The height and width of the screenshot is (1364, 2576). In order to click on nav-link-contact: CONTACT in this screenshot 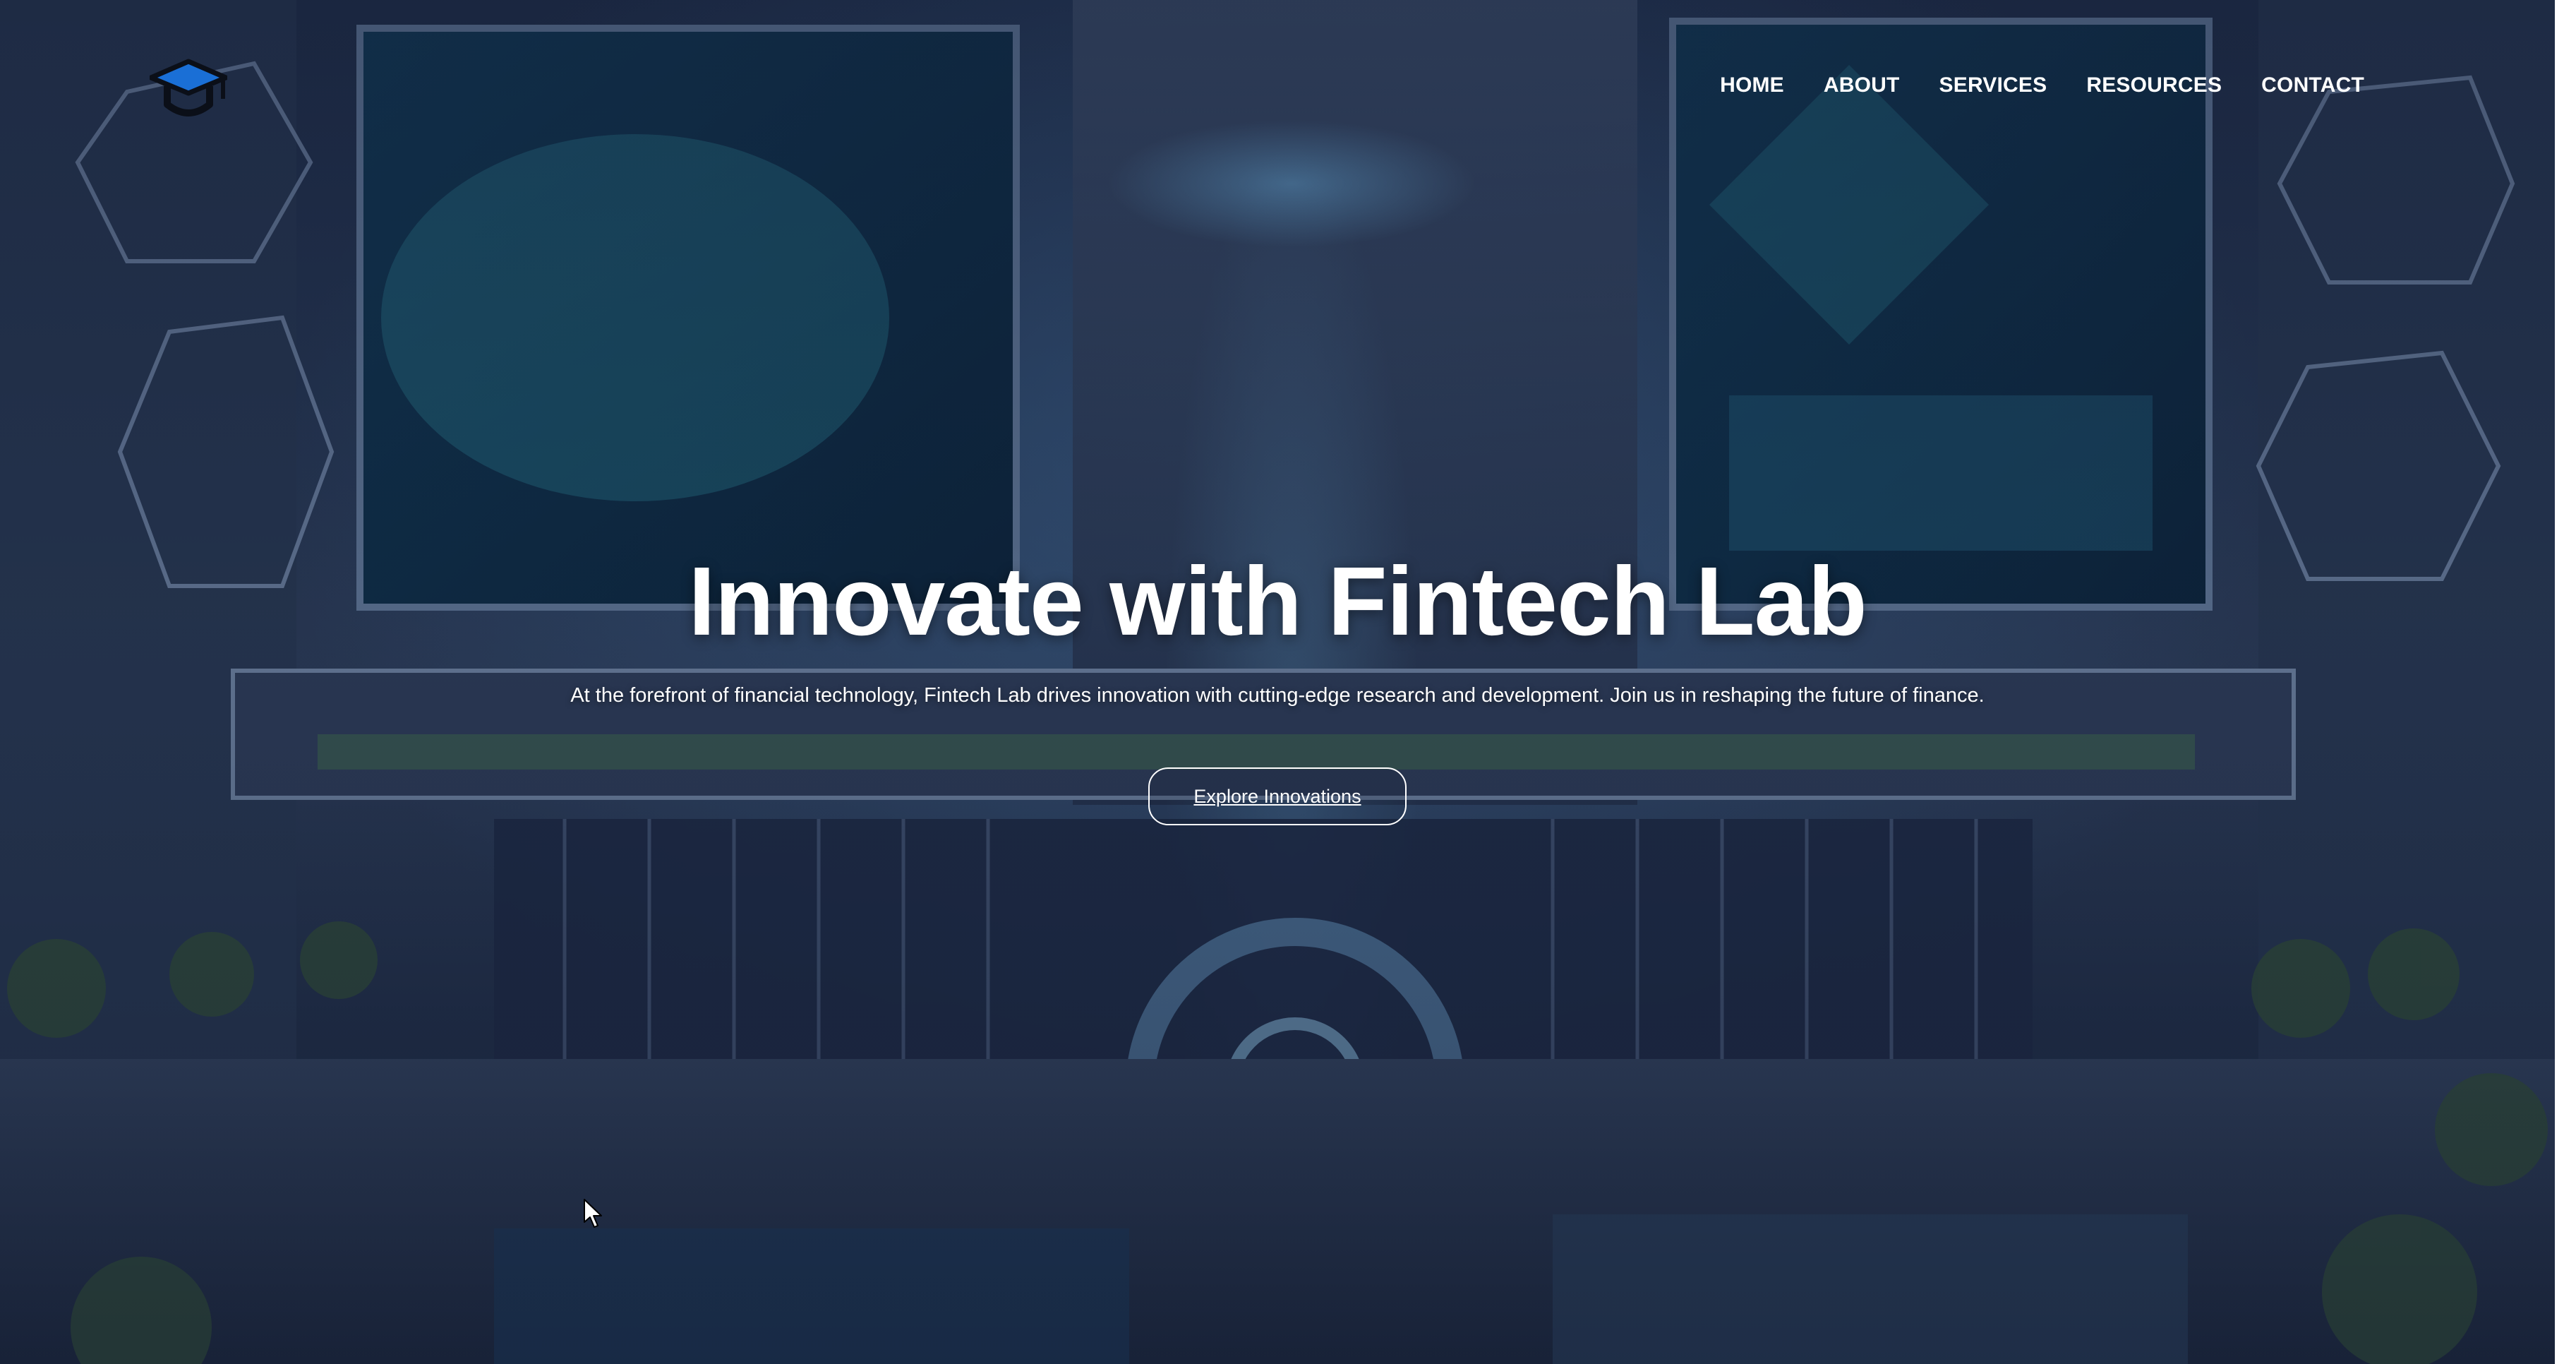, I will do `click(2312, 85)`.